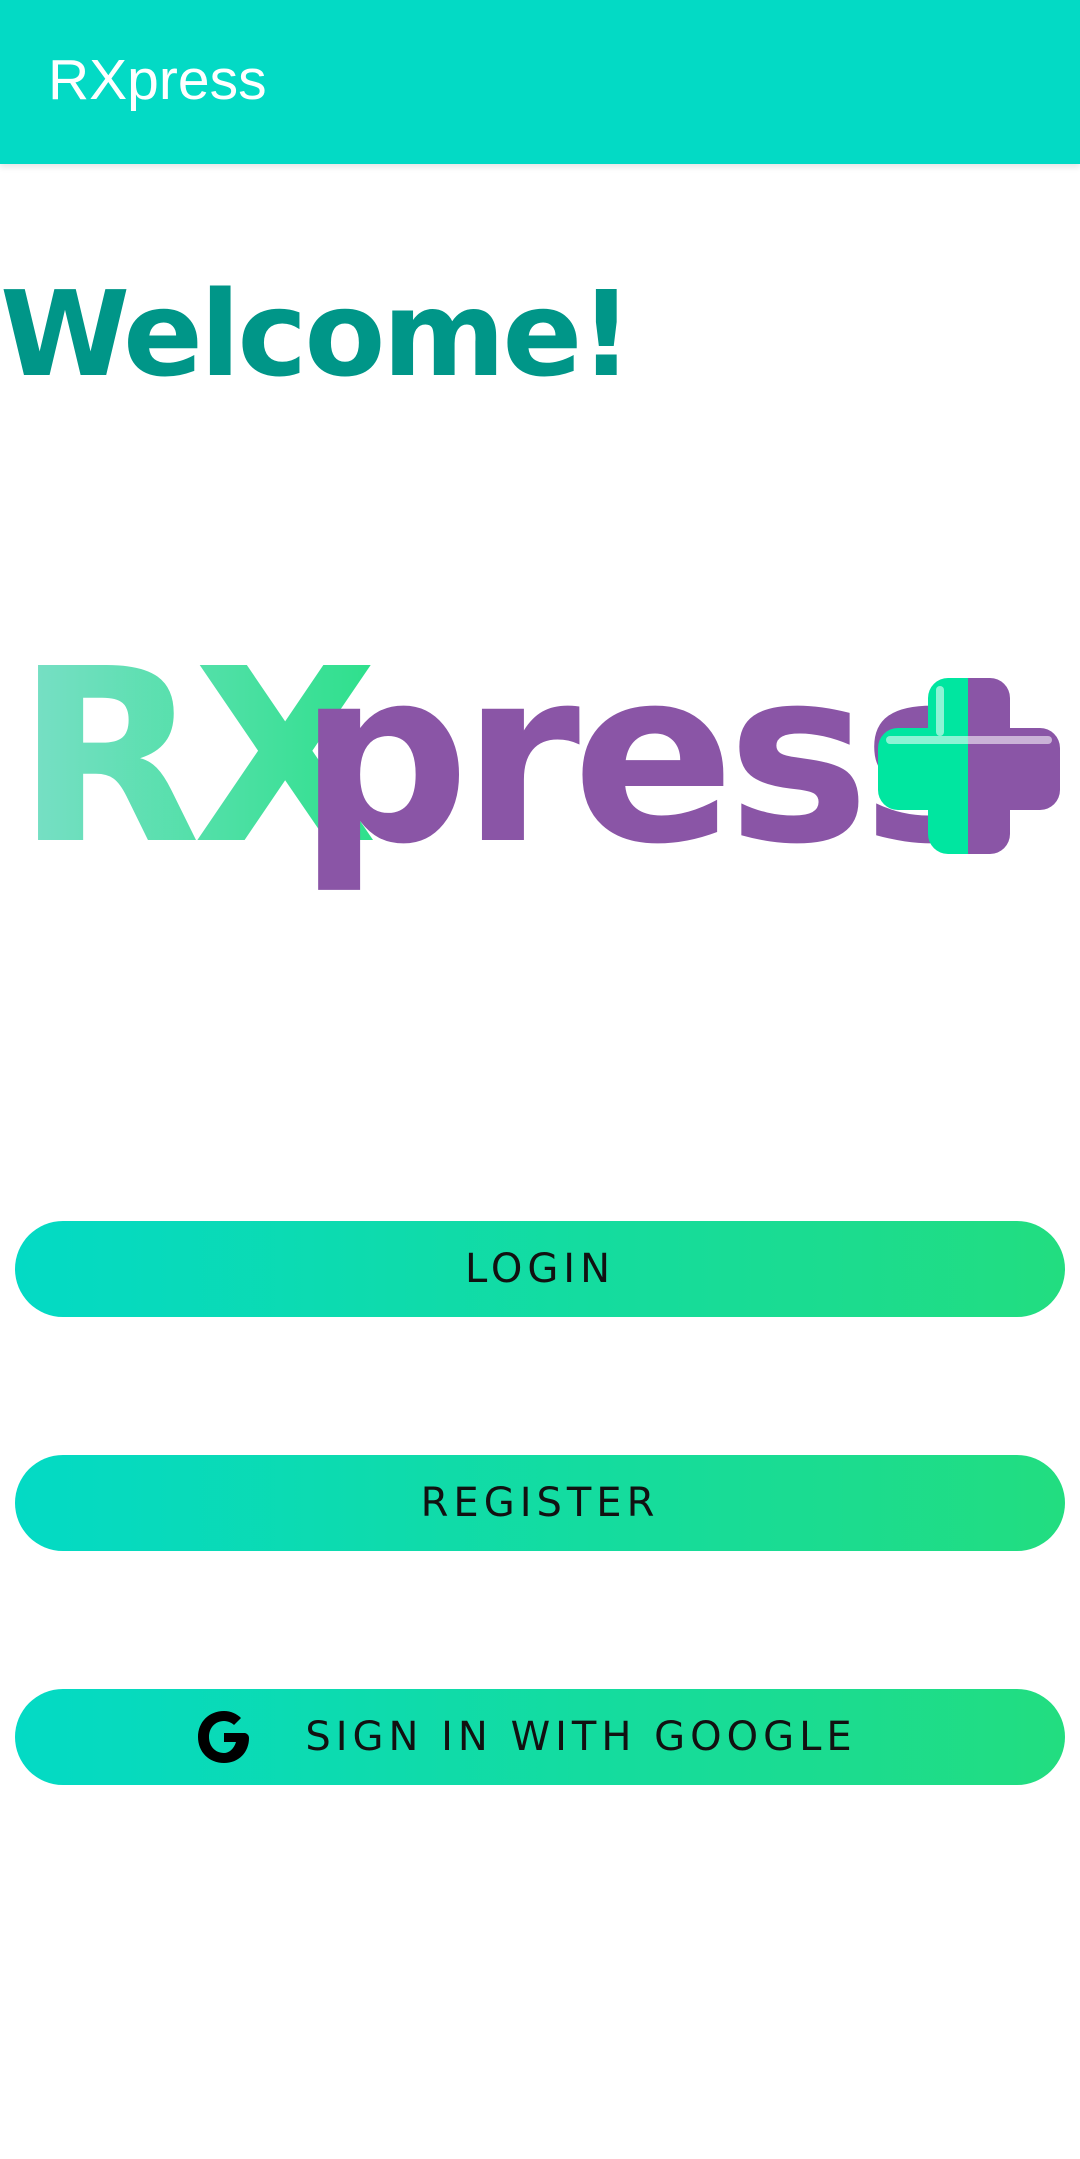  I want to click on login-button: LOGIN, so click(540, 1269).